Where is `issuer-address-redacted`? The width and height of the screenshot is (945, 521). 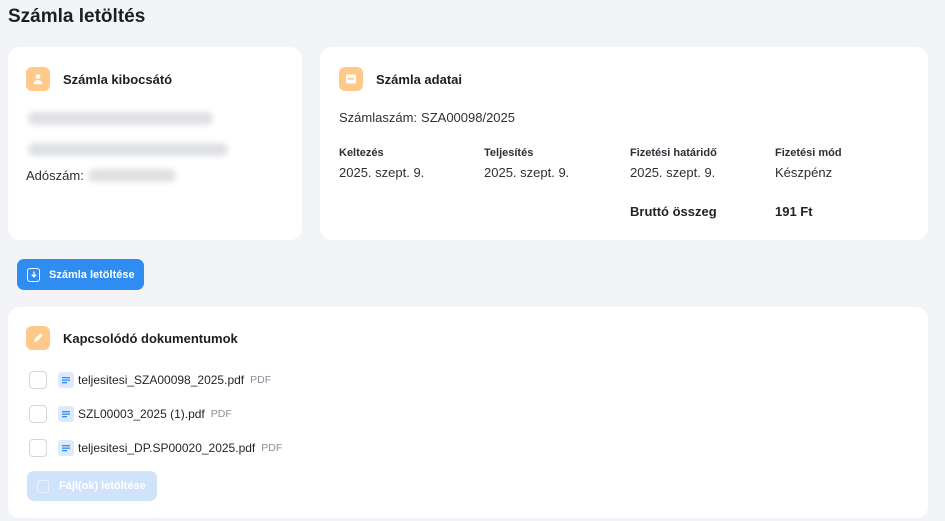 issuer-address-redacted is located at coordinates (128, 149).